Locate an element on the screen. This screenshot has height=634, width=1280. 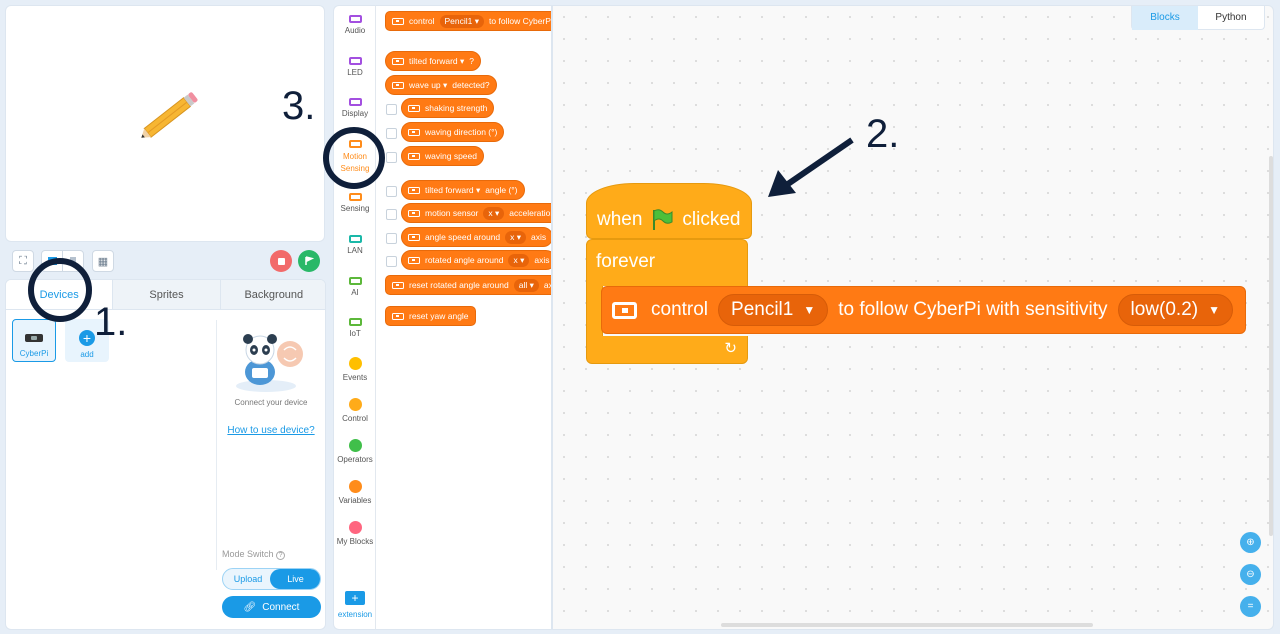
pencil-sprite is located at coordinates (170, 116).